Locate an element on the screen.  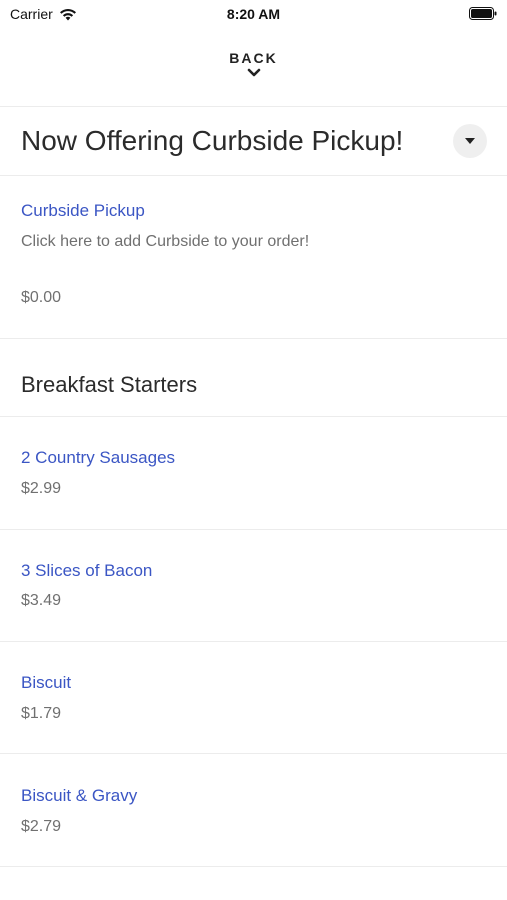
status-bar: Carrier 8:20 AM is located at coordinates (253, 14).